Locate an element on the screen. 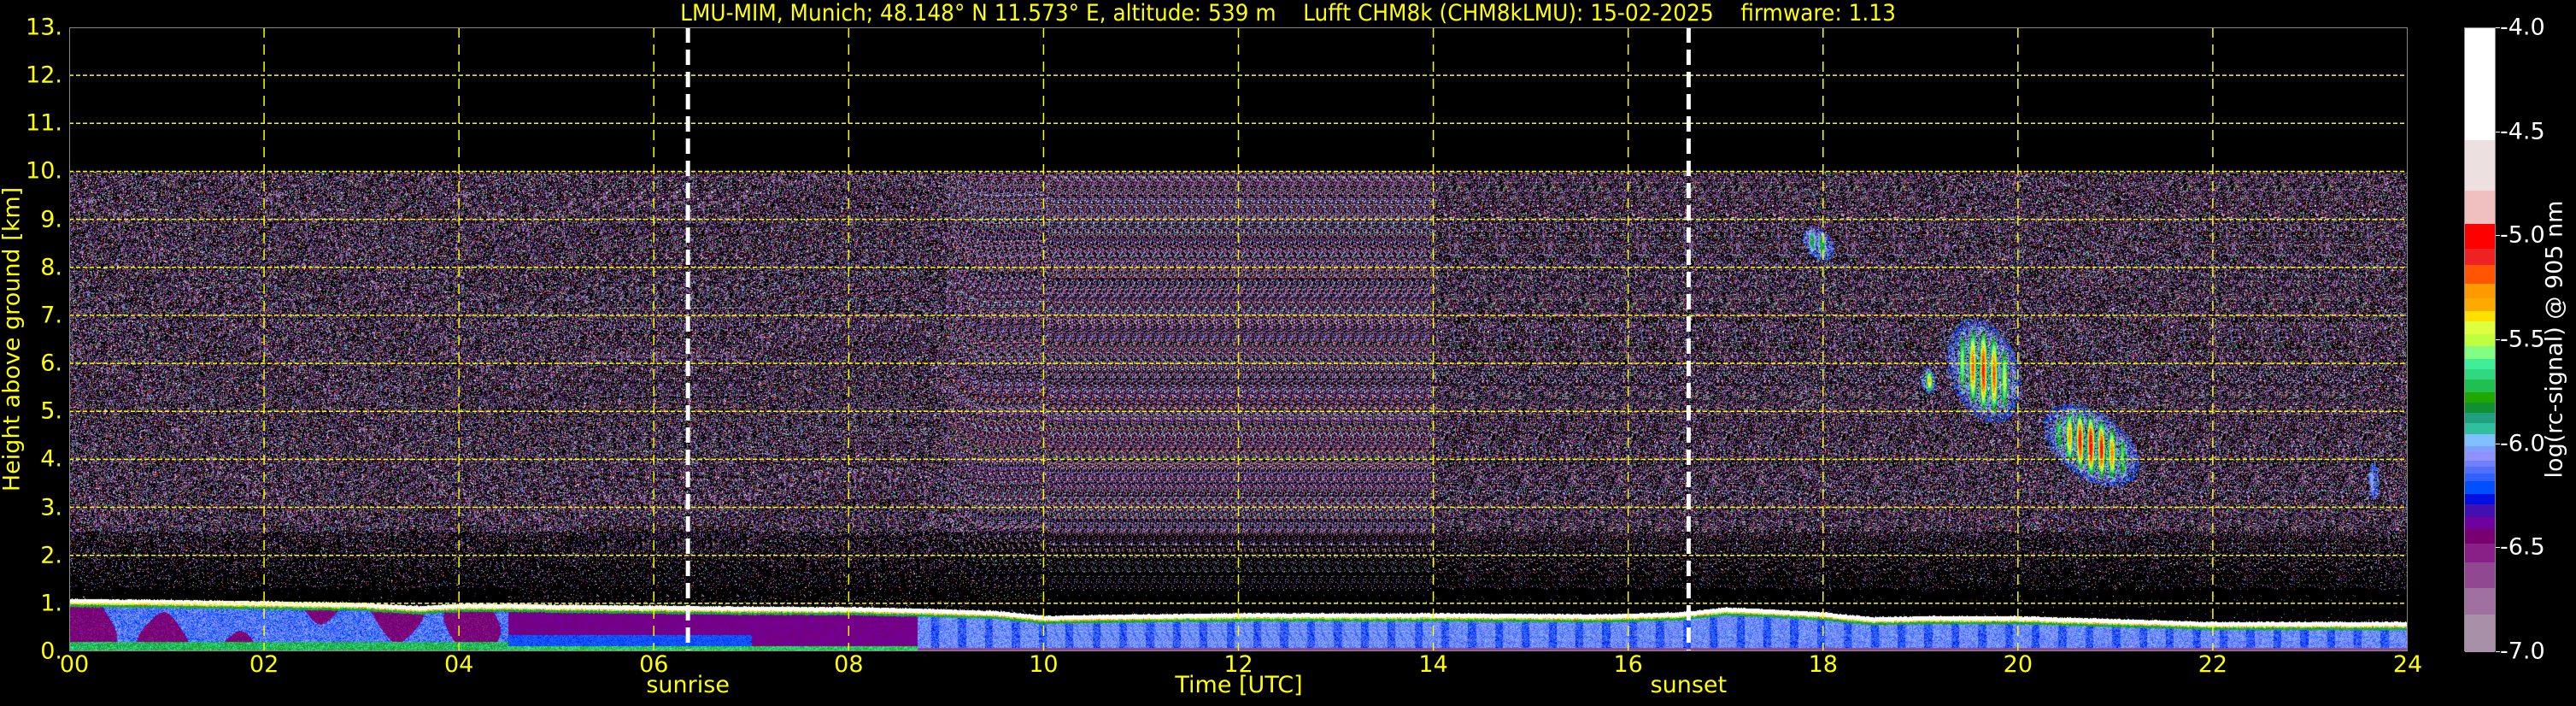  y-tick-label: 4. is located at coordinates (51, 459).